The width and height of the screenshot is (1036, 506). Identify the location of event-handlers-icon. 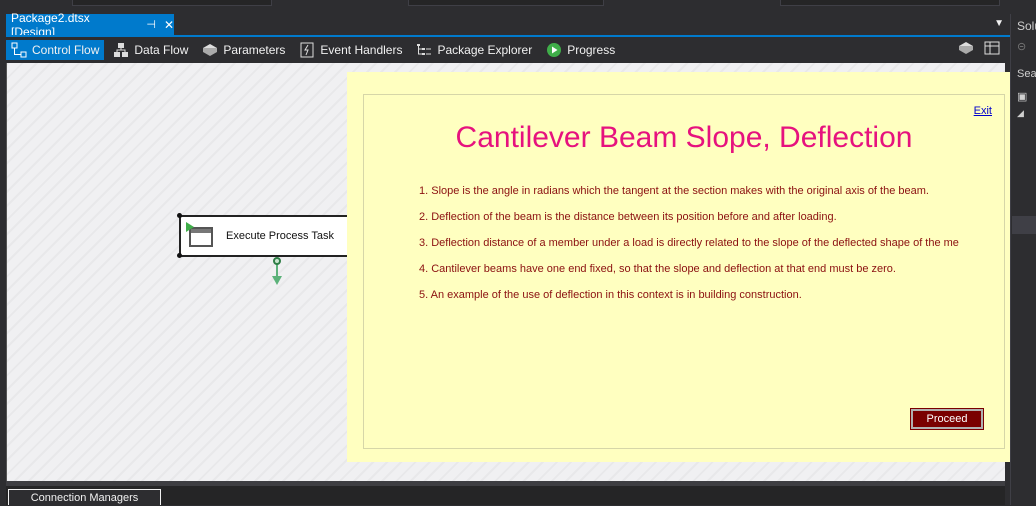
(307, 50).